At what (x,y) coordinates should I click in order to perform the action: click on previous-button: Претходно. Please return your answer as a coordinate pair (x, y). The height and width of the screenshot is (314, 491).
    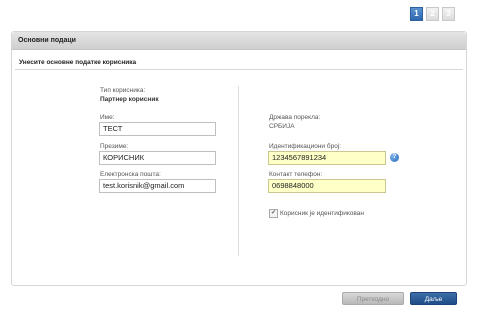
    Looking at the image, I should click on (373, 298).